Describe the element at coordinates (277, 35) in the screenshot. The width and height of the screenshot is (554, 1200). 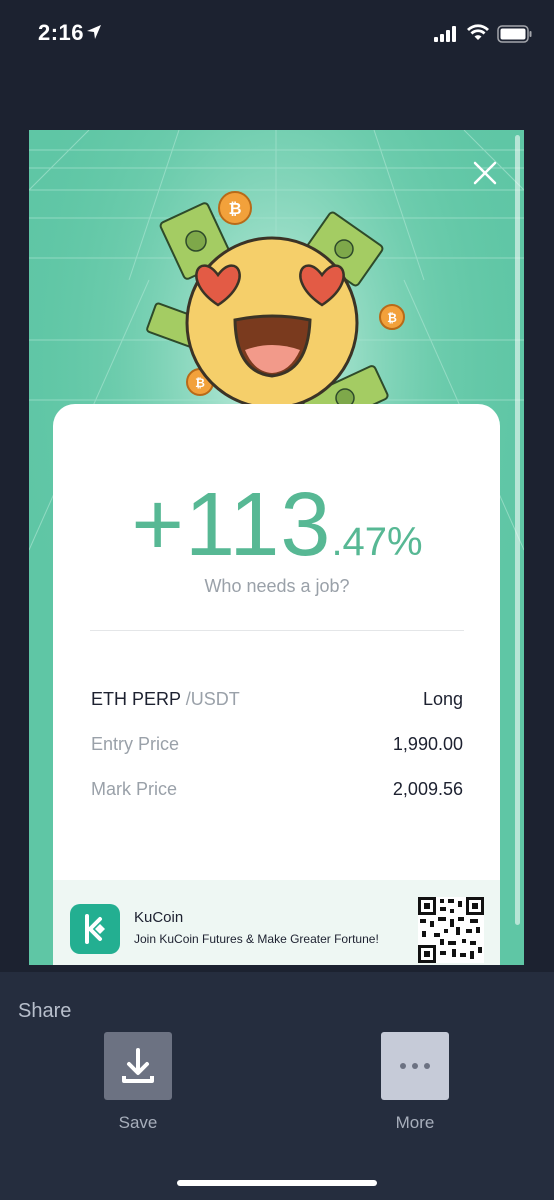
I see `status-bar: 2:16` at that location.